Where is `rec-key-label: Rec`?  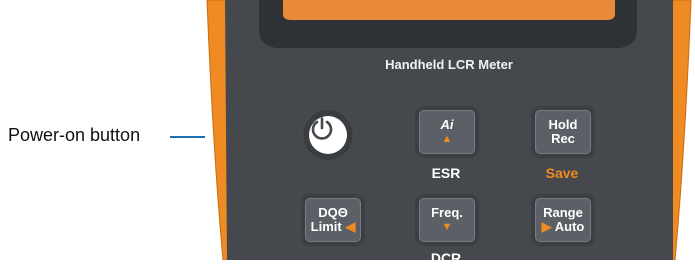 rec-key-label: Rec is located at coordinates (563, 138).